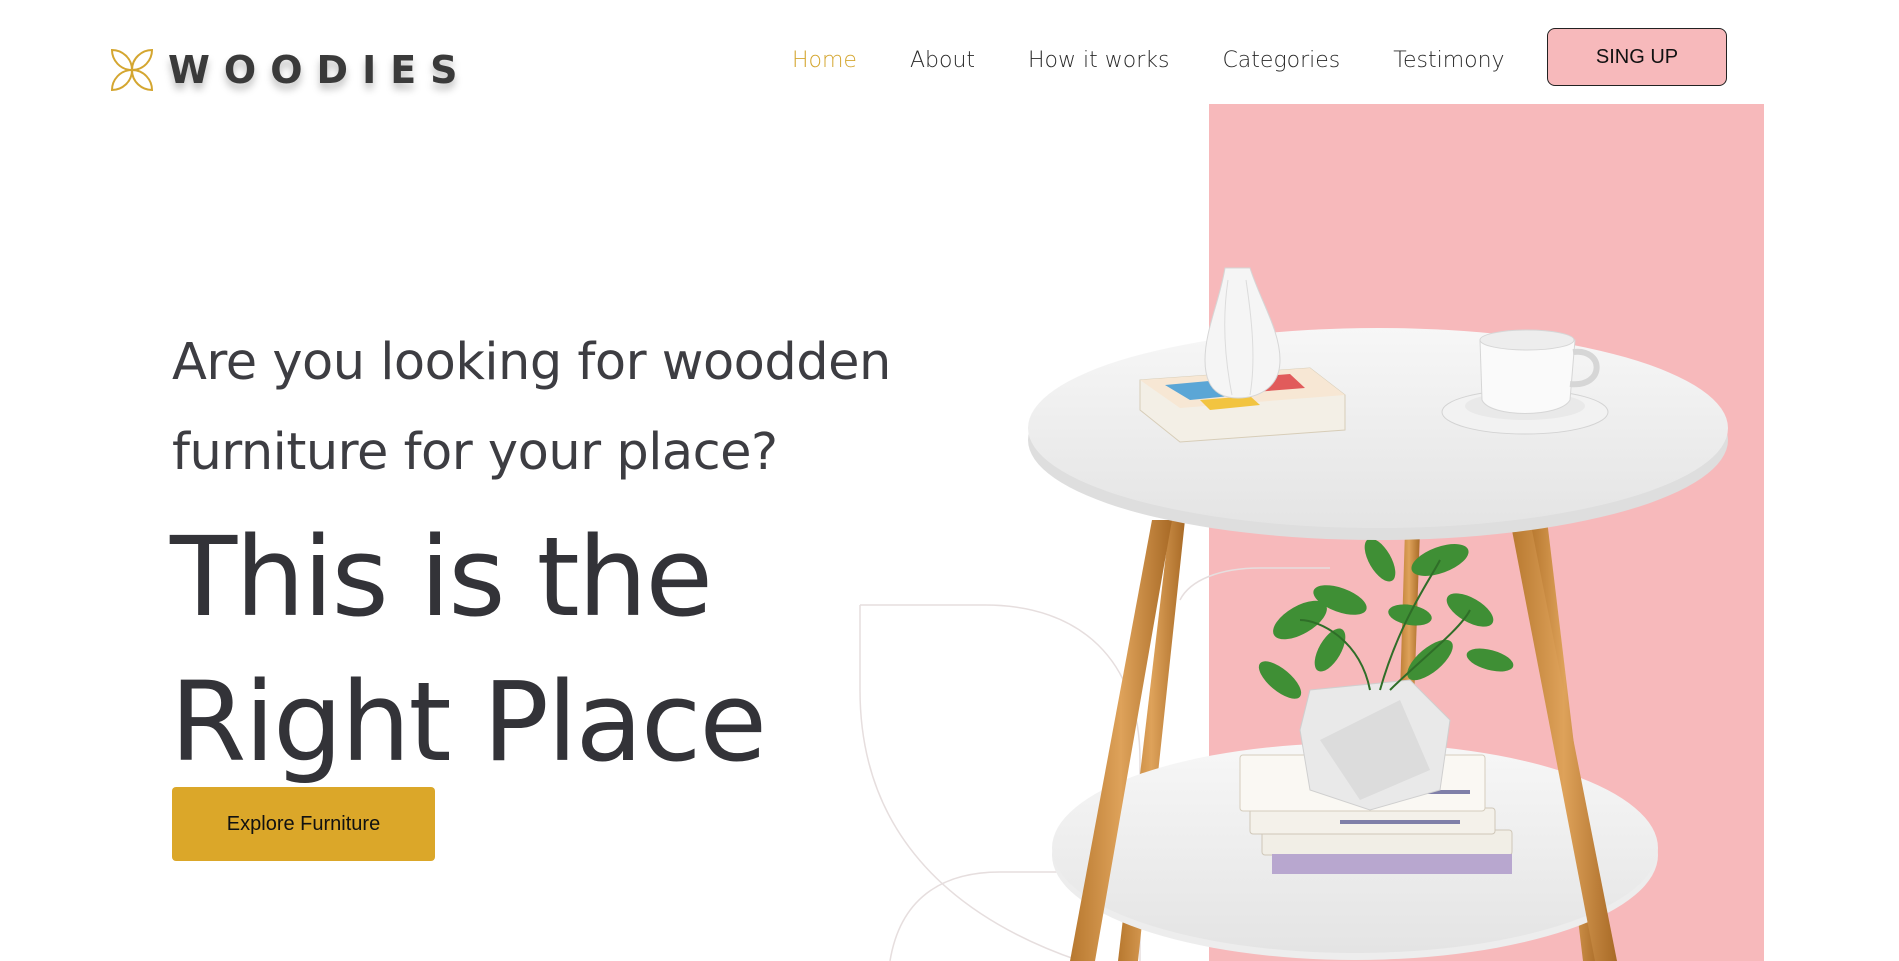 Image resolution: width=1899 pixels, height=961 pixels. Describe the element at coordinates (303, 824) in the screenshot. I see `explore-furniture-button: Explore Furniture` at that location.